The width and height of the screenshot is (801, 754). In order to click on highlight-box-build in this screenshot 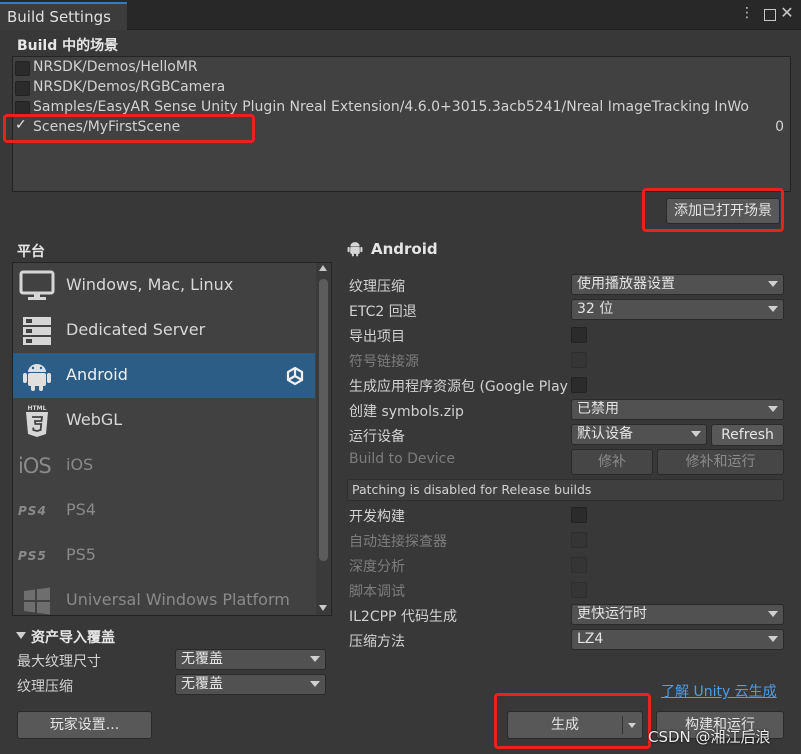, I will do `click(572, 721)`.